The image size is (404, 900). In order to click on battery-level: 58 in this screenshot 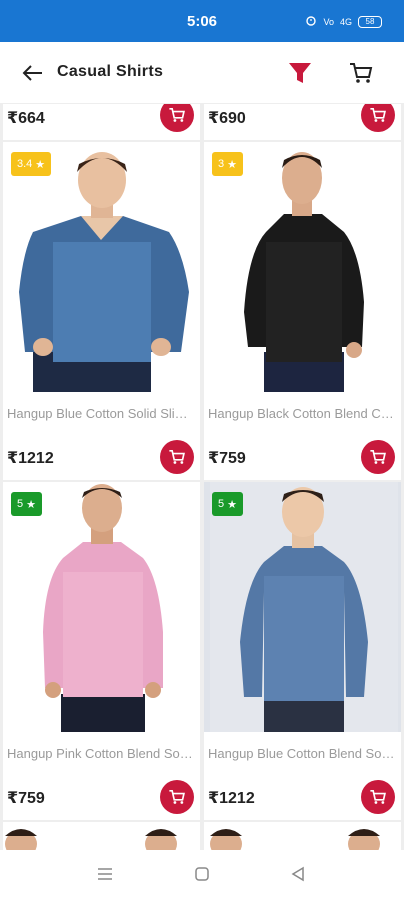, I will do `click(370, 21)`.